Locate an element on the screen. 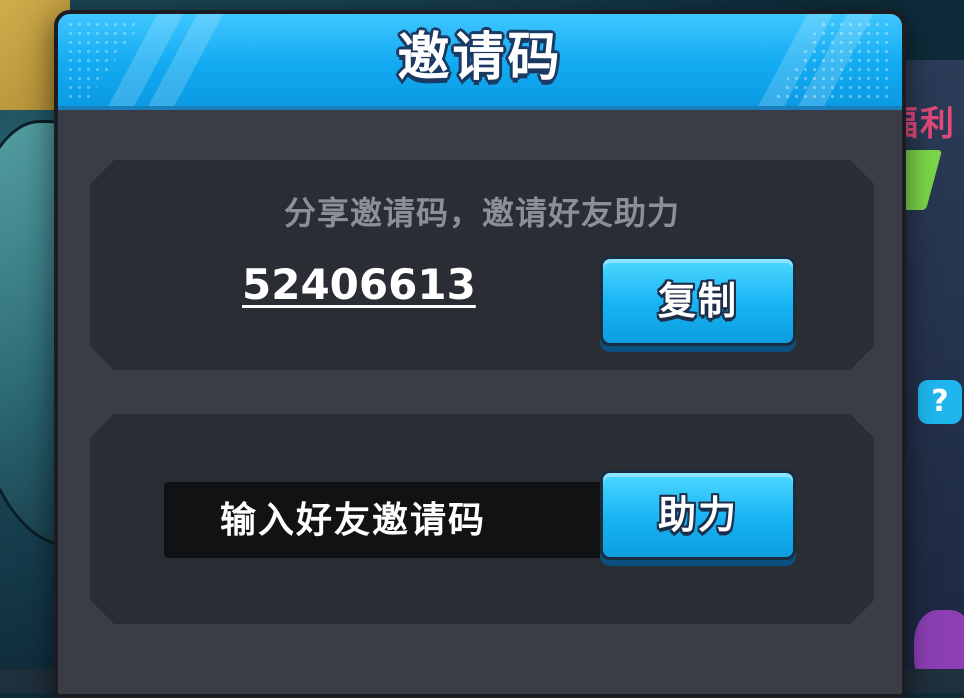 The image size is (964, 698). dialog-header: 邀请码 is located at coordinates (480, 62).